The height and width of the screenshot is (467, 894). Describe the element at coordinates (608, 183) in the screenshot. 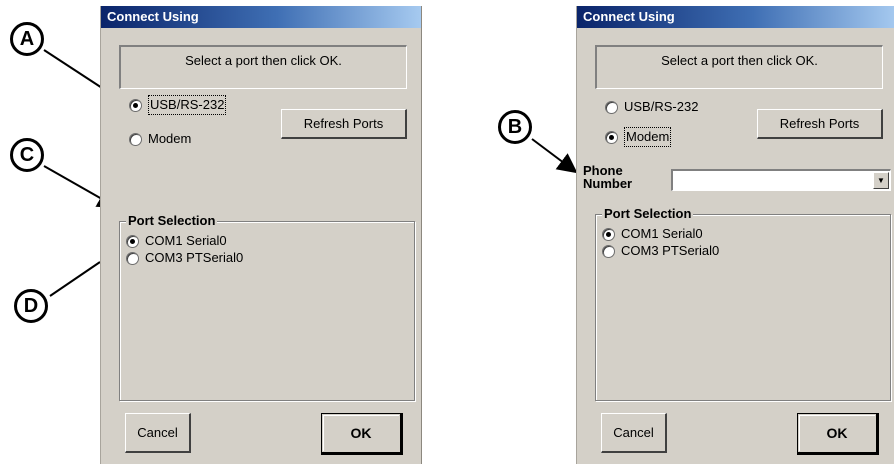

I see `phone-label-line2: Number` at that location.